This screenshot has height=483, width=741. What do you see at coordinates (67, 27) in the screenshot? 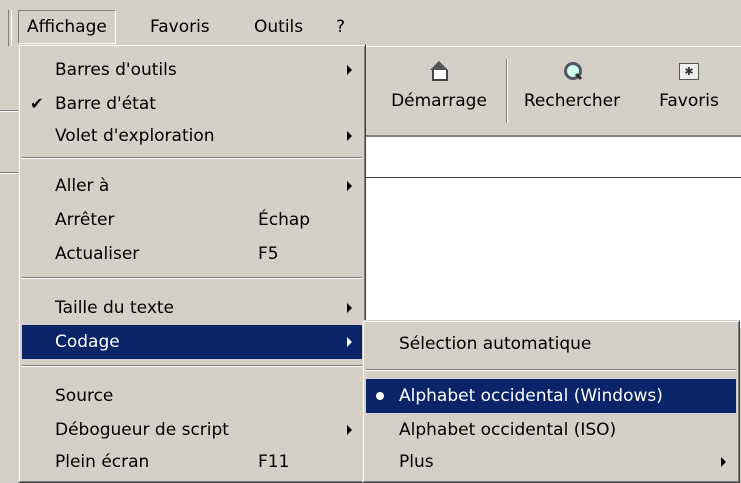
I see `menu-affichage: Affichage` at bounding box center [67, 27].